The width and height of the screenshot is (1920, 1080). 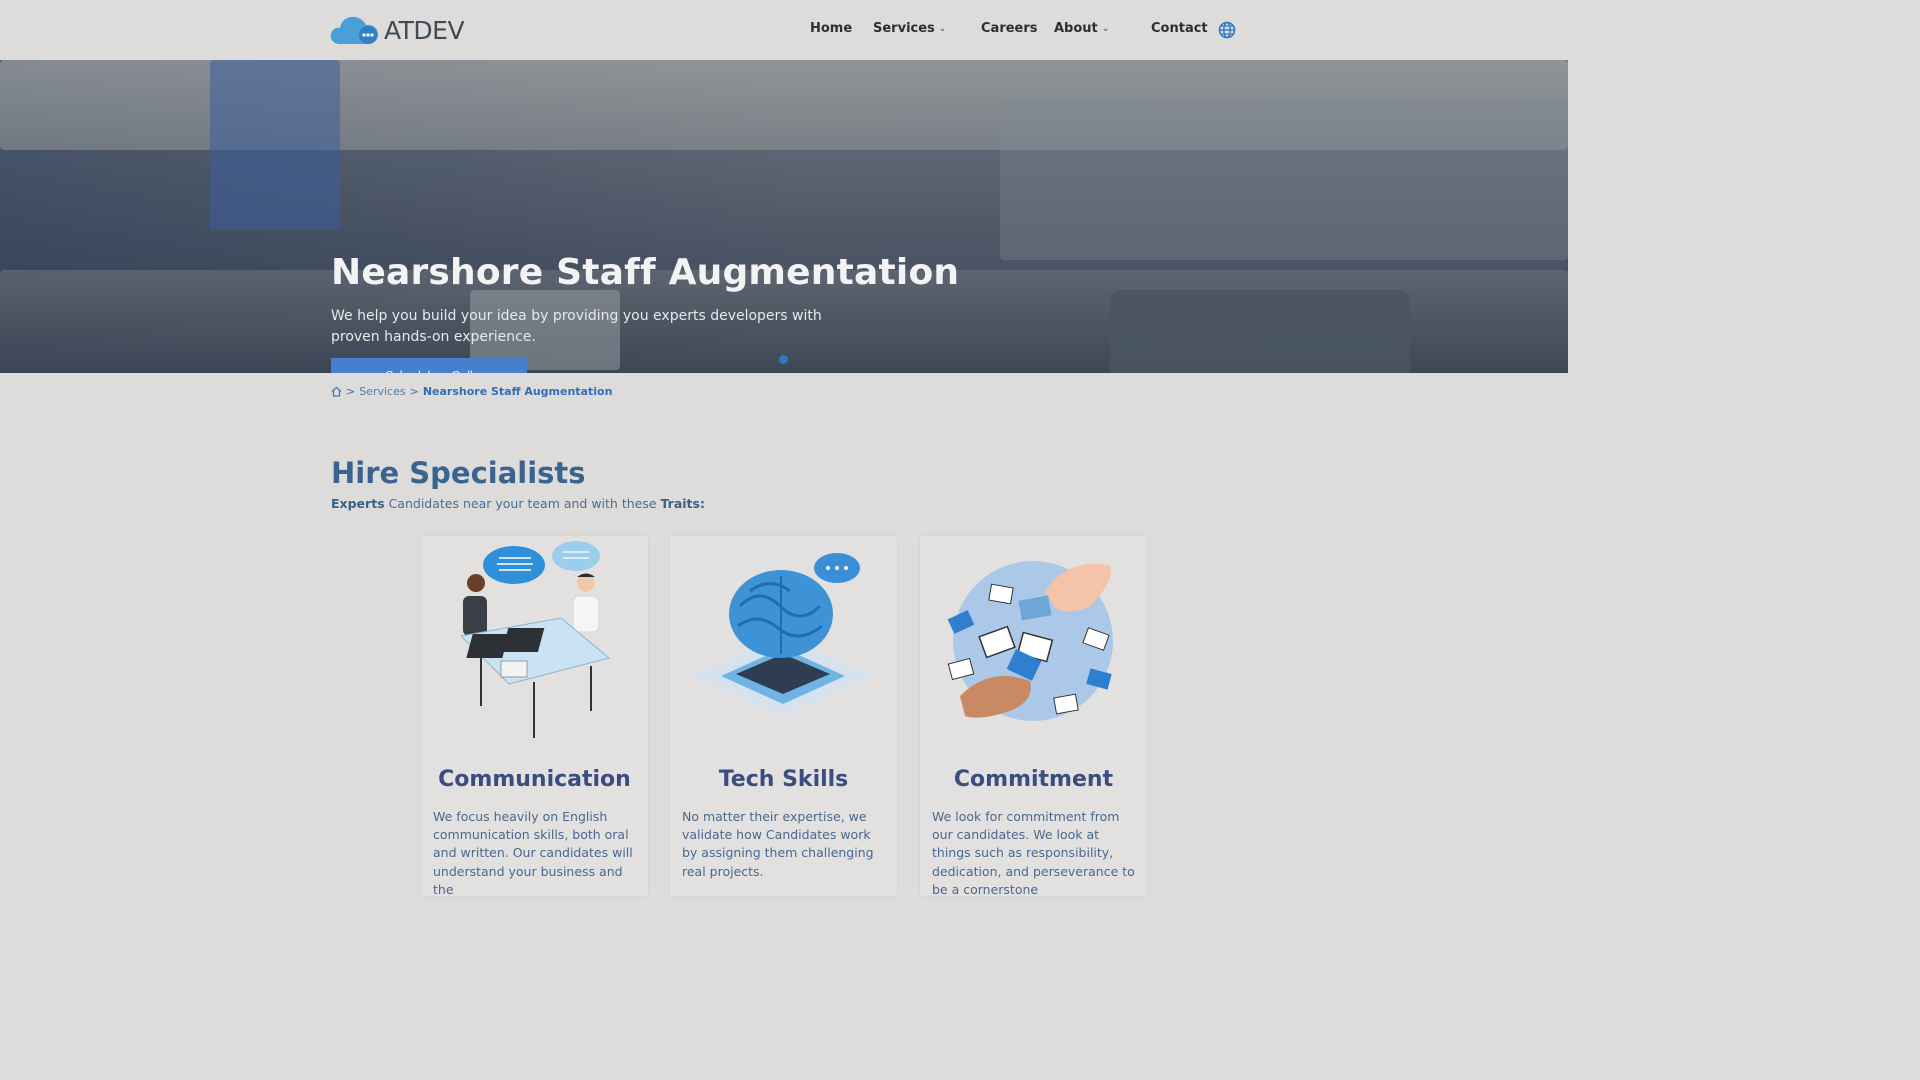 I want to click on nav-about-label: About, so click(x=1076, y=28).